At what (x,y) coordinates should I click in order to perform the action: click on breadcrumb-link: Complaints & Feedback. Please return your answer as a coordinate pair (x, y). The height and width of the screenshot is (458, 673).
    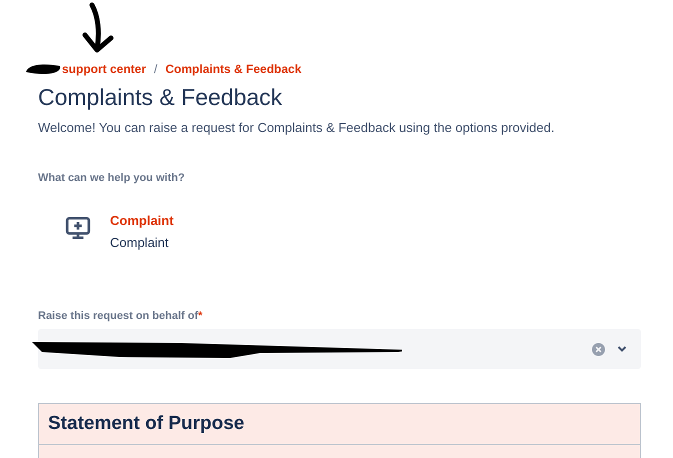
    Looking at the image, I should click on (233, 69).